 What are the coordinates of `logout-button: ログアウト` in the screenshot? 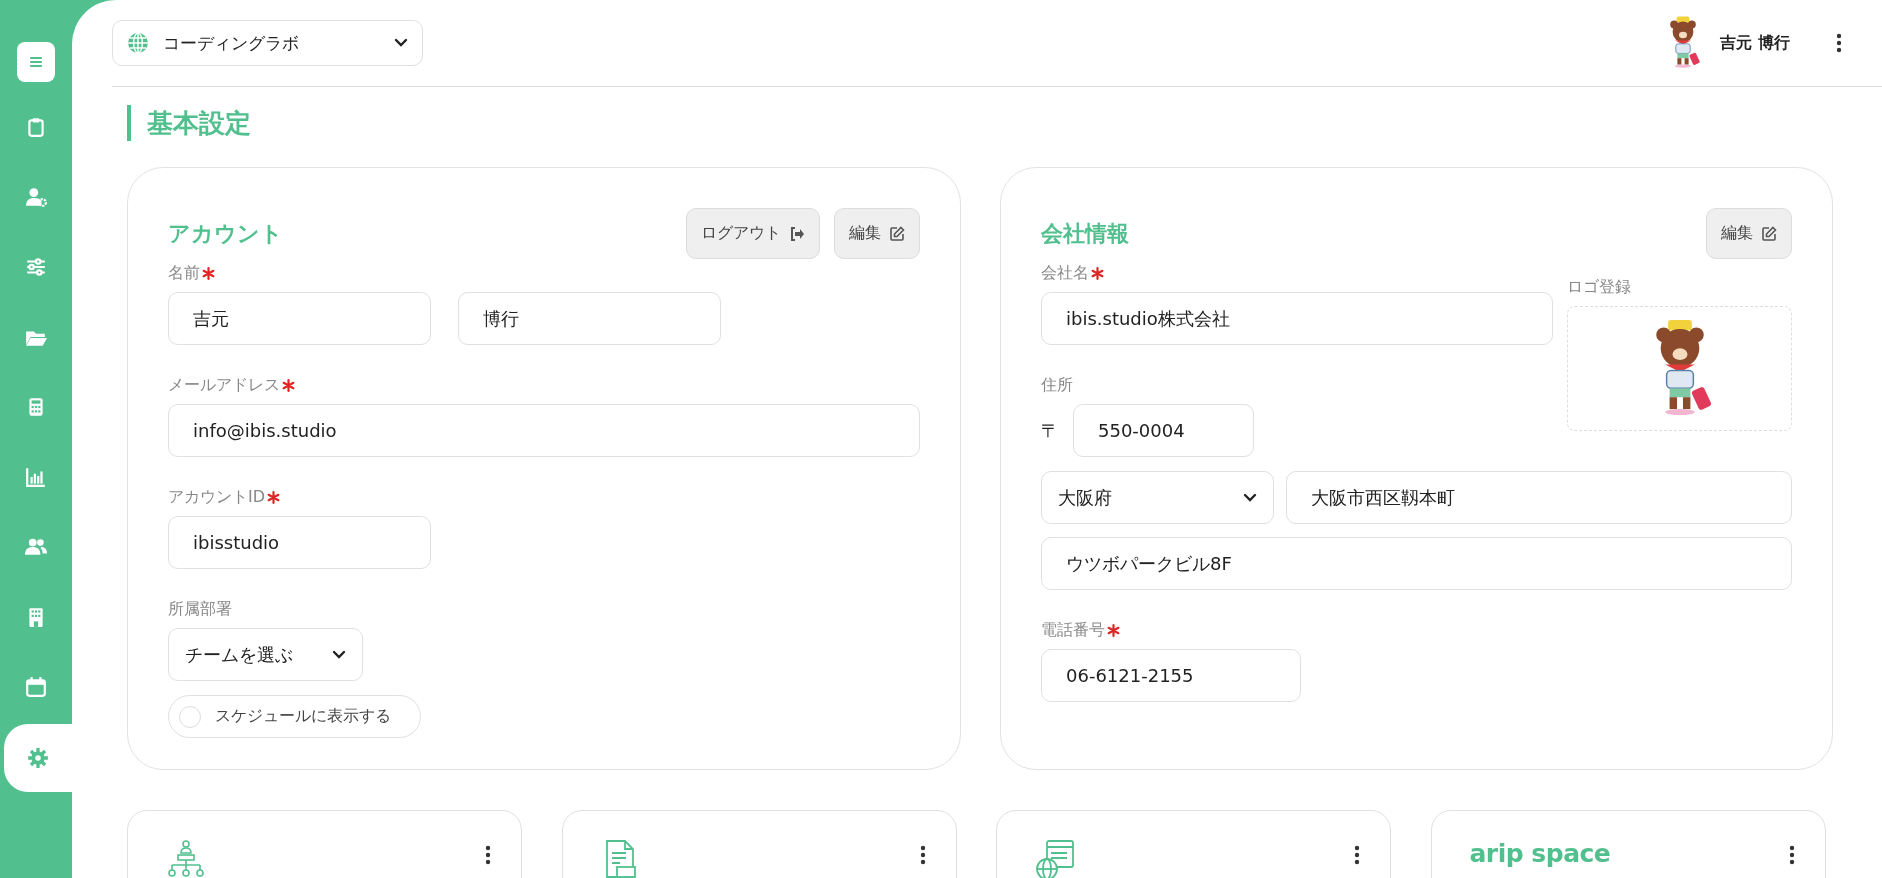 It's located at (753, 233).